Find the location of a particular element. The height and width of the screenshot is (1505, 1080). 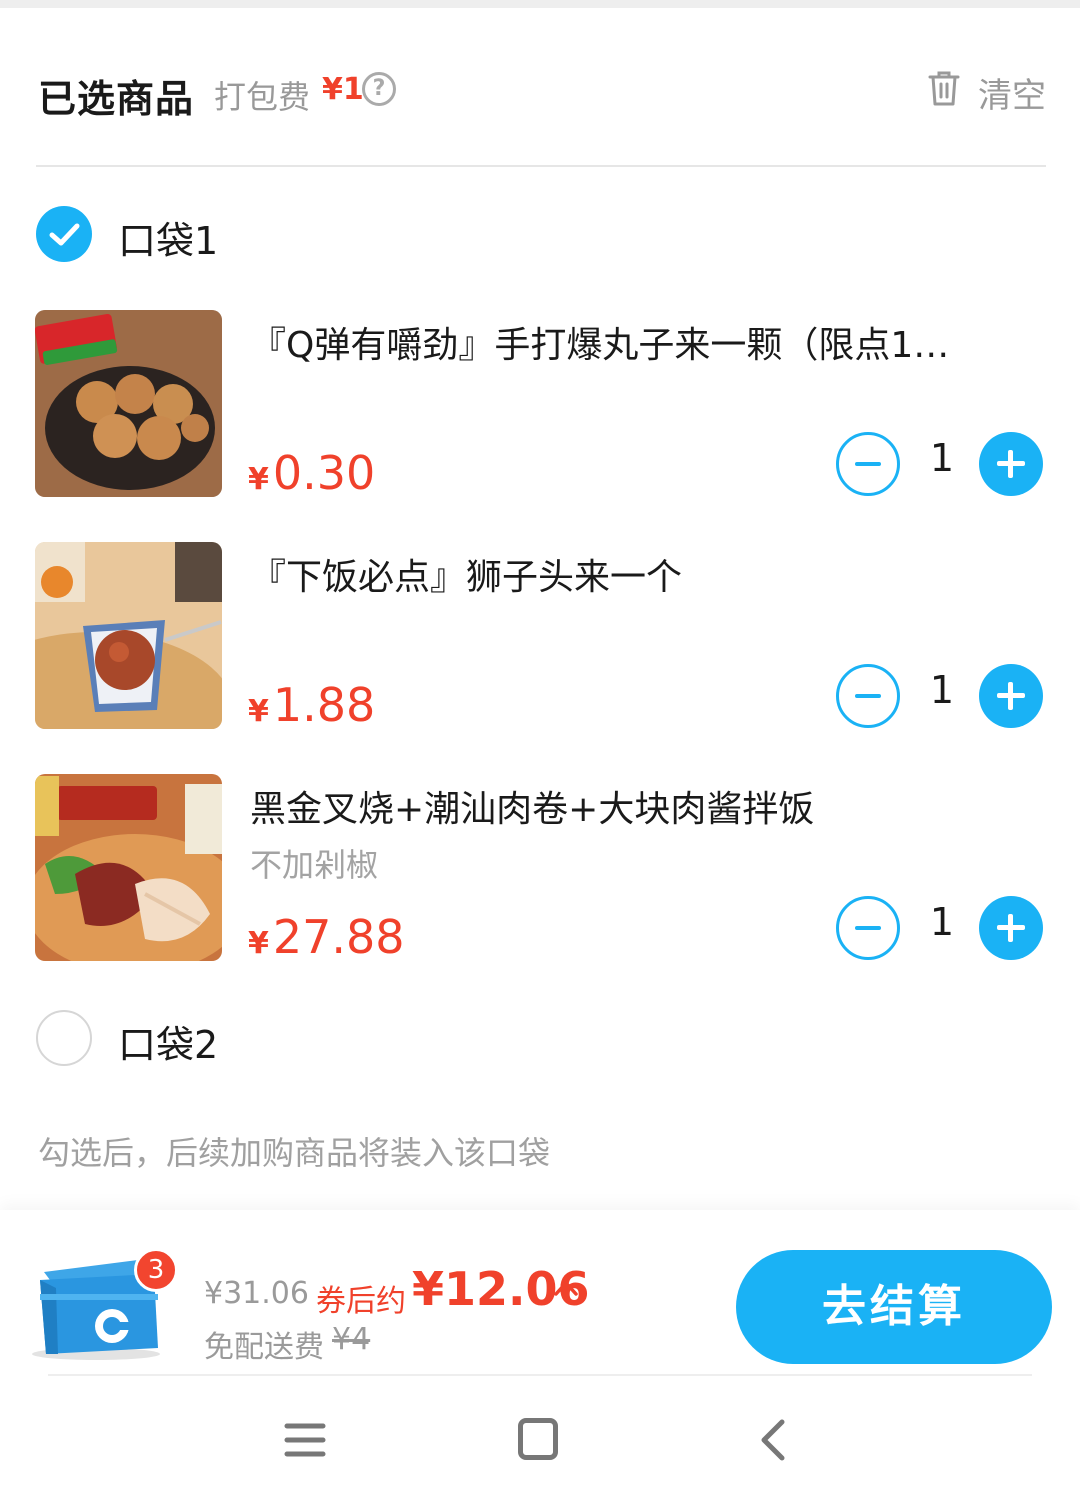

item-price: ¥27.88 is located at coordinates (326, 937).